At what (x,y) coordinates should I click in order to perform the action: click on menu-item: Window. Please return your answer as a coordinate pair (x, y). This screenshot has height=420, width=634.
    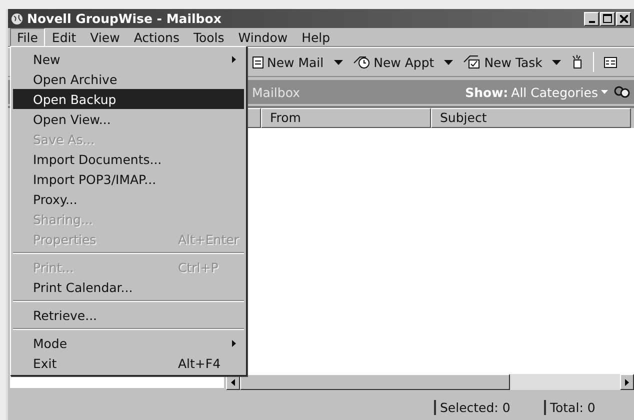
    Looking at the image, I should click on (263, 37).